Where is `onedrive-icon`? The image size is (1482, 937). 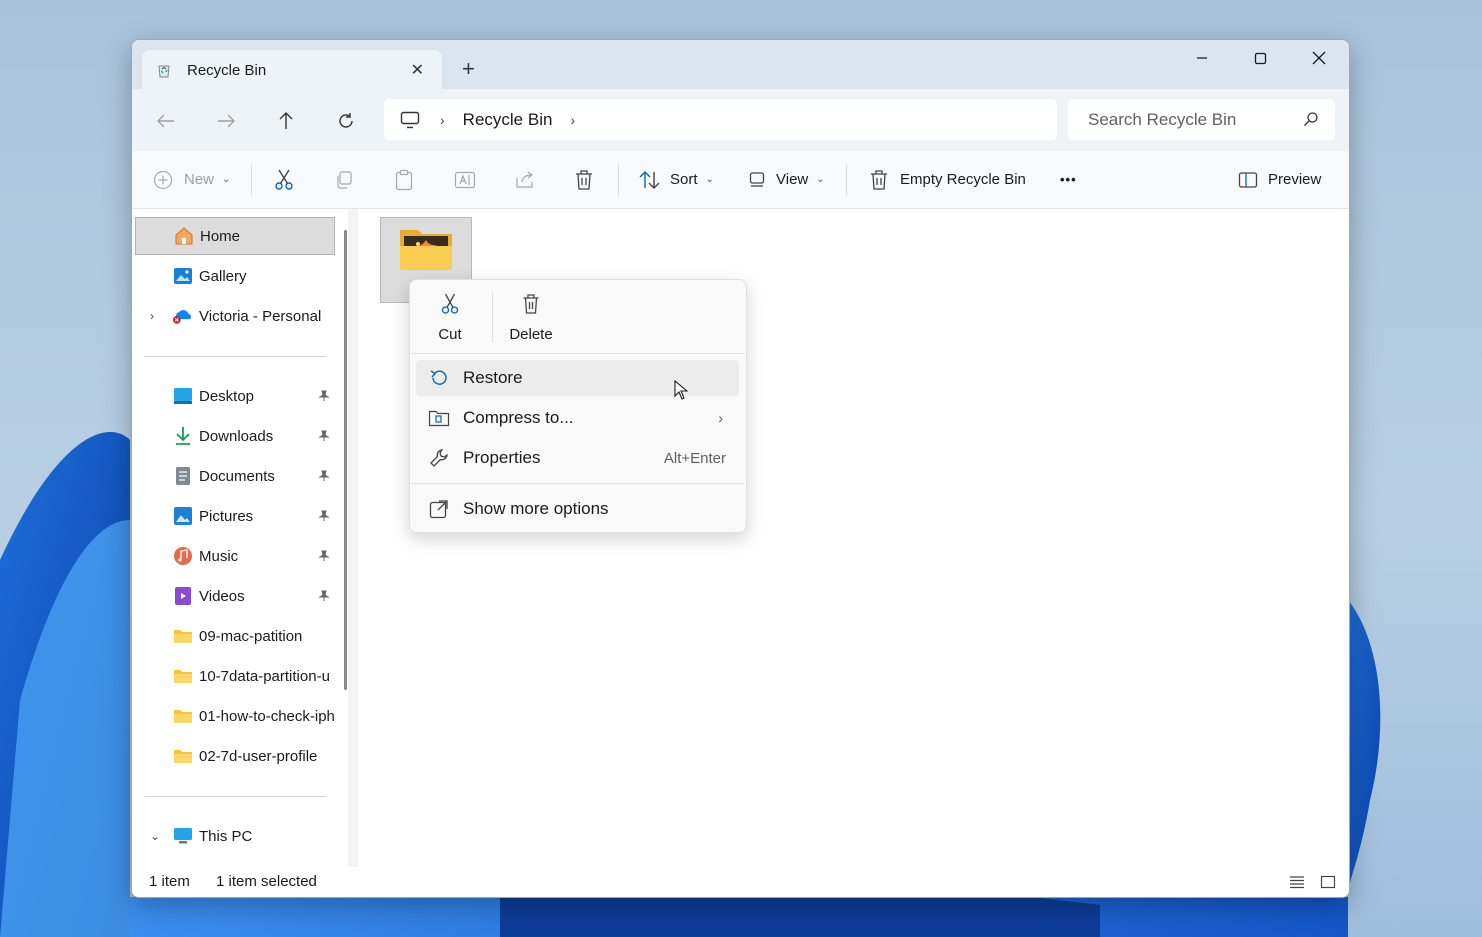
onedrive-icon is located at coordinates (183, 316).